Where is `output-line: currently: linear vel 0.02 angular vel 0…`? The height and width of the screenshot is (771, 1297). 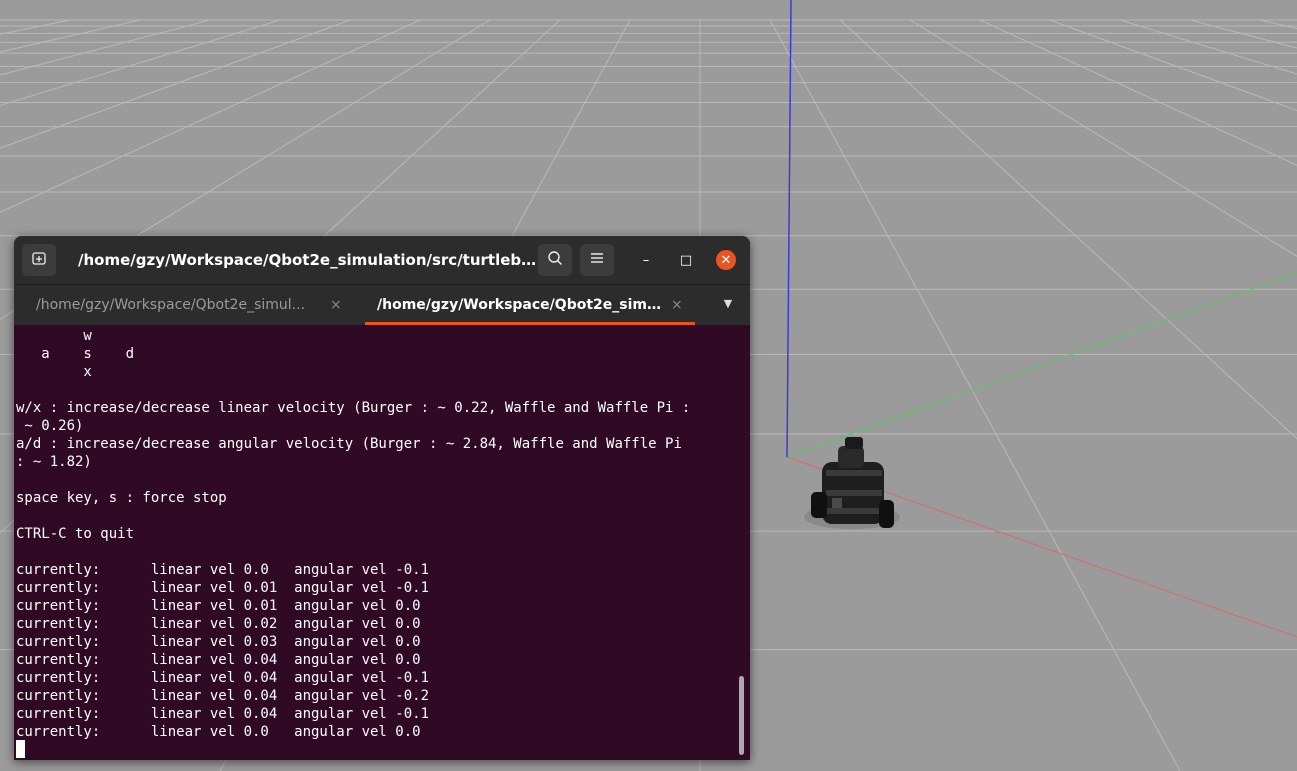 output-line: currently: linear vel 0.02 angular vel 0… is located at coordinates (218, 624).